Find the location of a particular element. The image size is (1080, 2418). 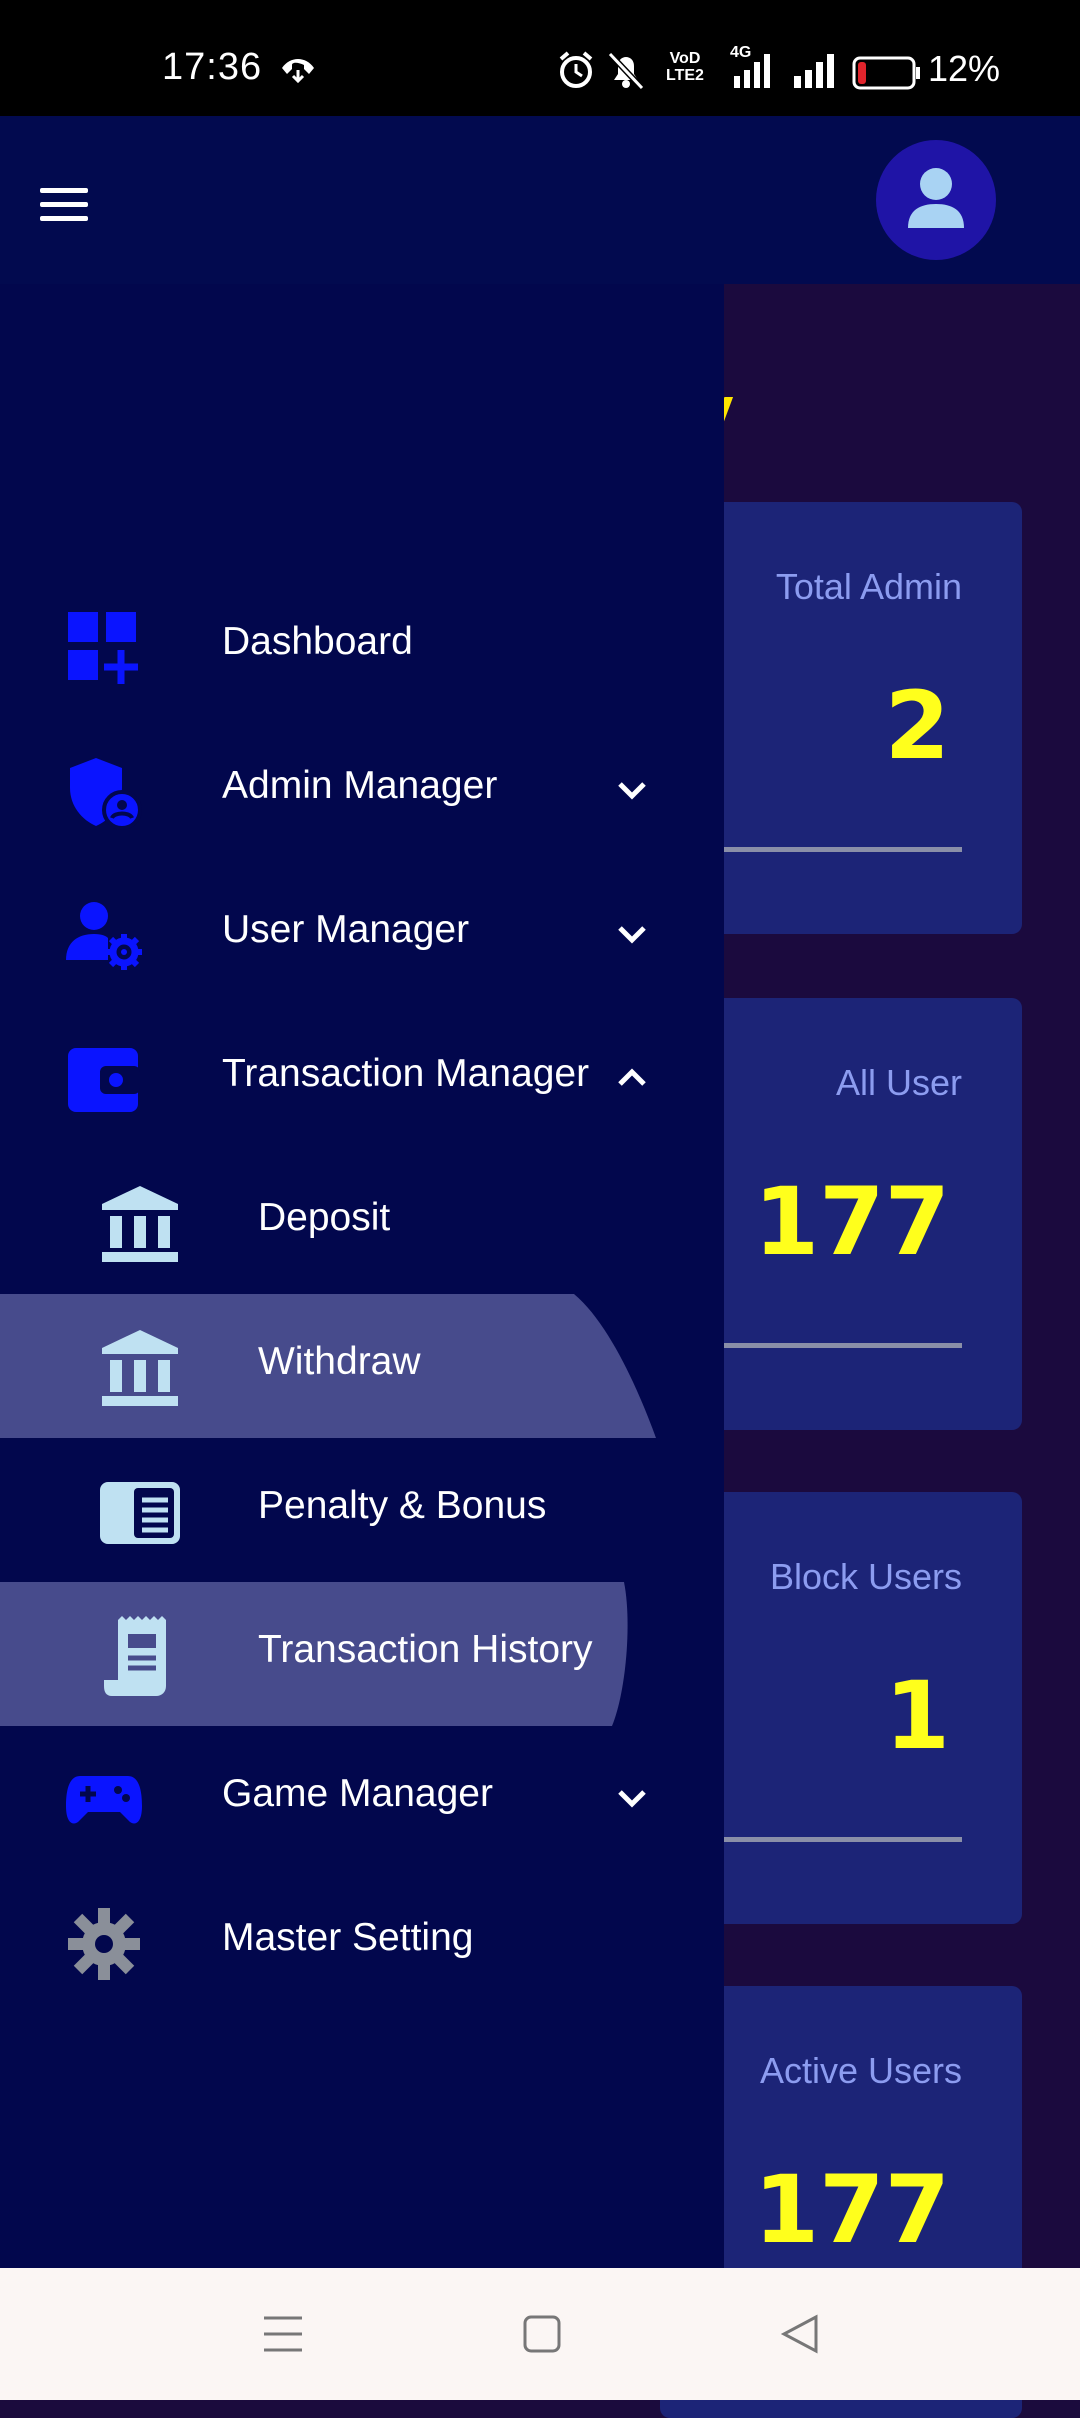

drawer-subitem-transaction-history: Transaction History is located at coordinates (362, 1654).